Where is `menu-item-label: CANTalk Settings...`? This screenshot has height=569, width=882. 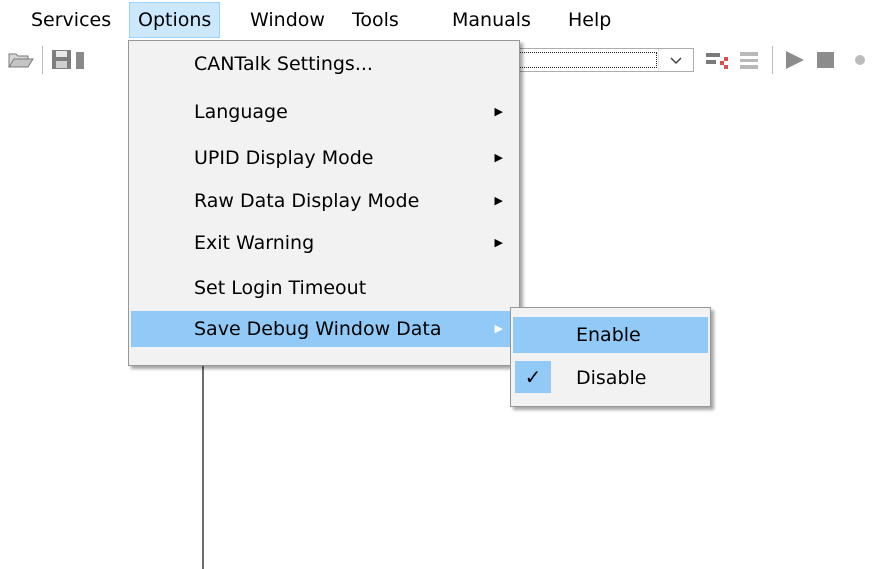
menu-item-label: CANTalk Settings... is located at coordinates (283, 64).